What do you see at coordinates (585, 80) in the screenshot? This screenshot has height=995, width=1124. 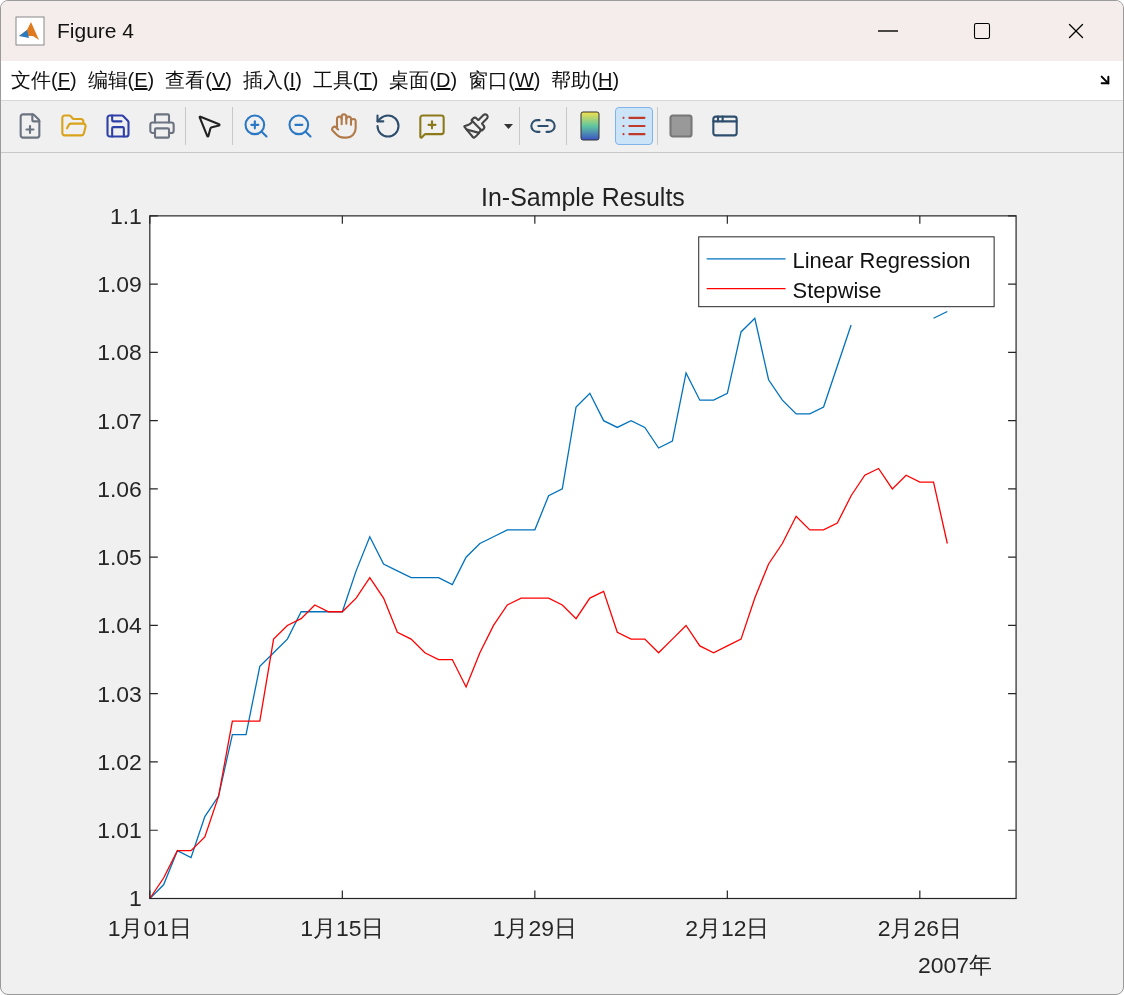 I see `menu-item: 帮助(H)` at bounding box center [585, 80].